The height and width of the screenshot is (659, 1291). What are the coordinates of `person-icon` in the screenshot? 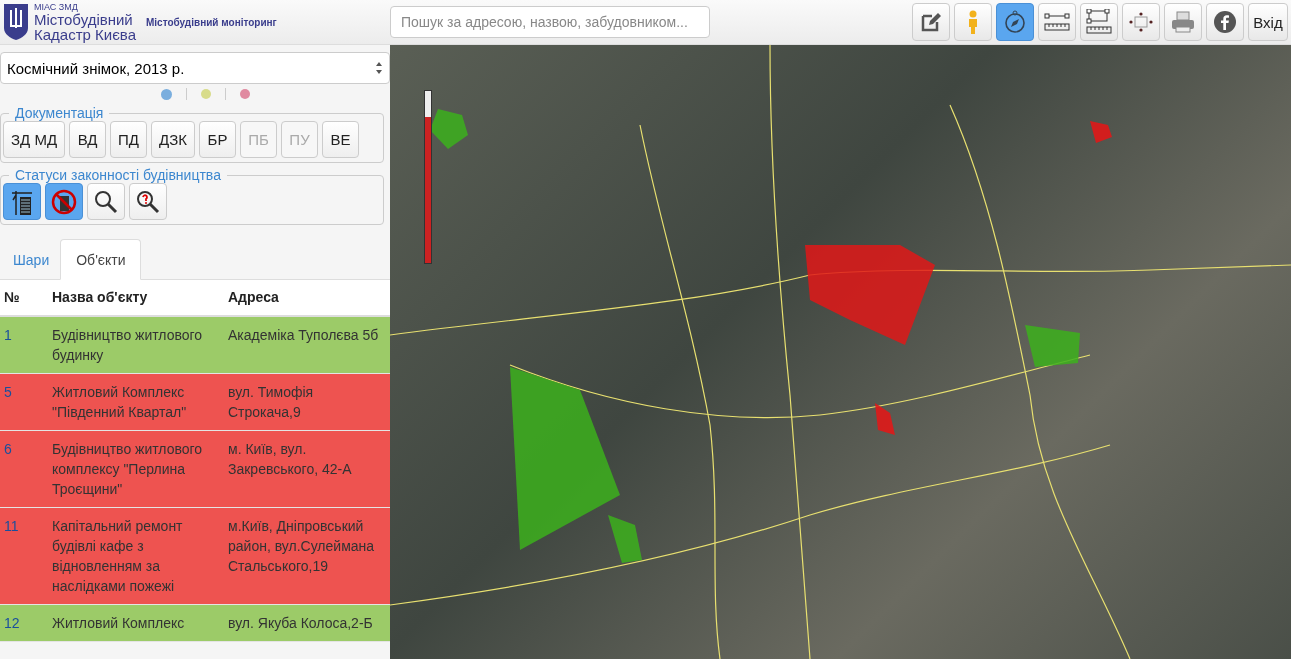 It's located at (973, 22).